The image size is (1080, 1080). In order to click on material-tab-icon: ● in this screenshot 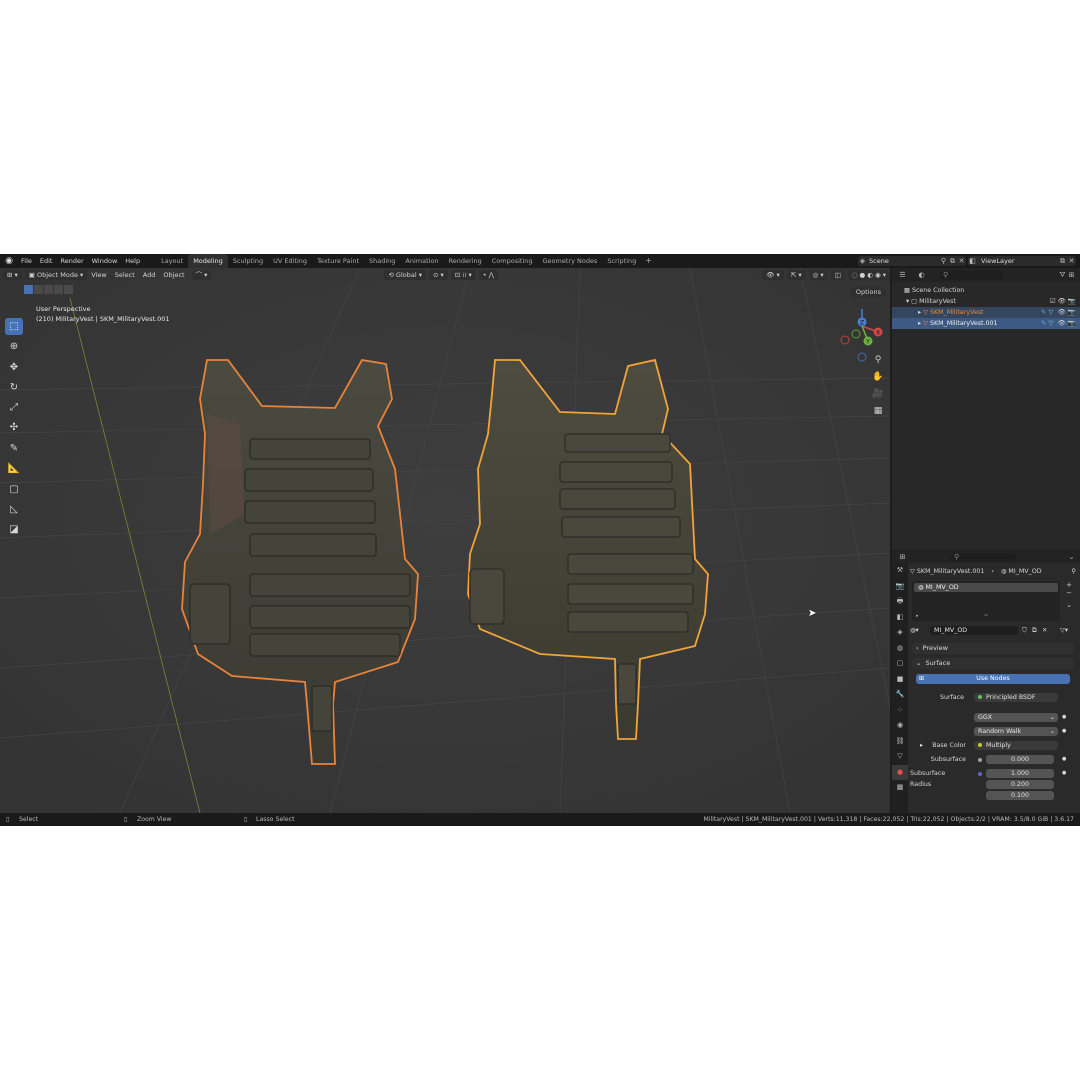, I will do `click(900, 772)`.